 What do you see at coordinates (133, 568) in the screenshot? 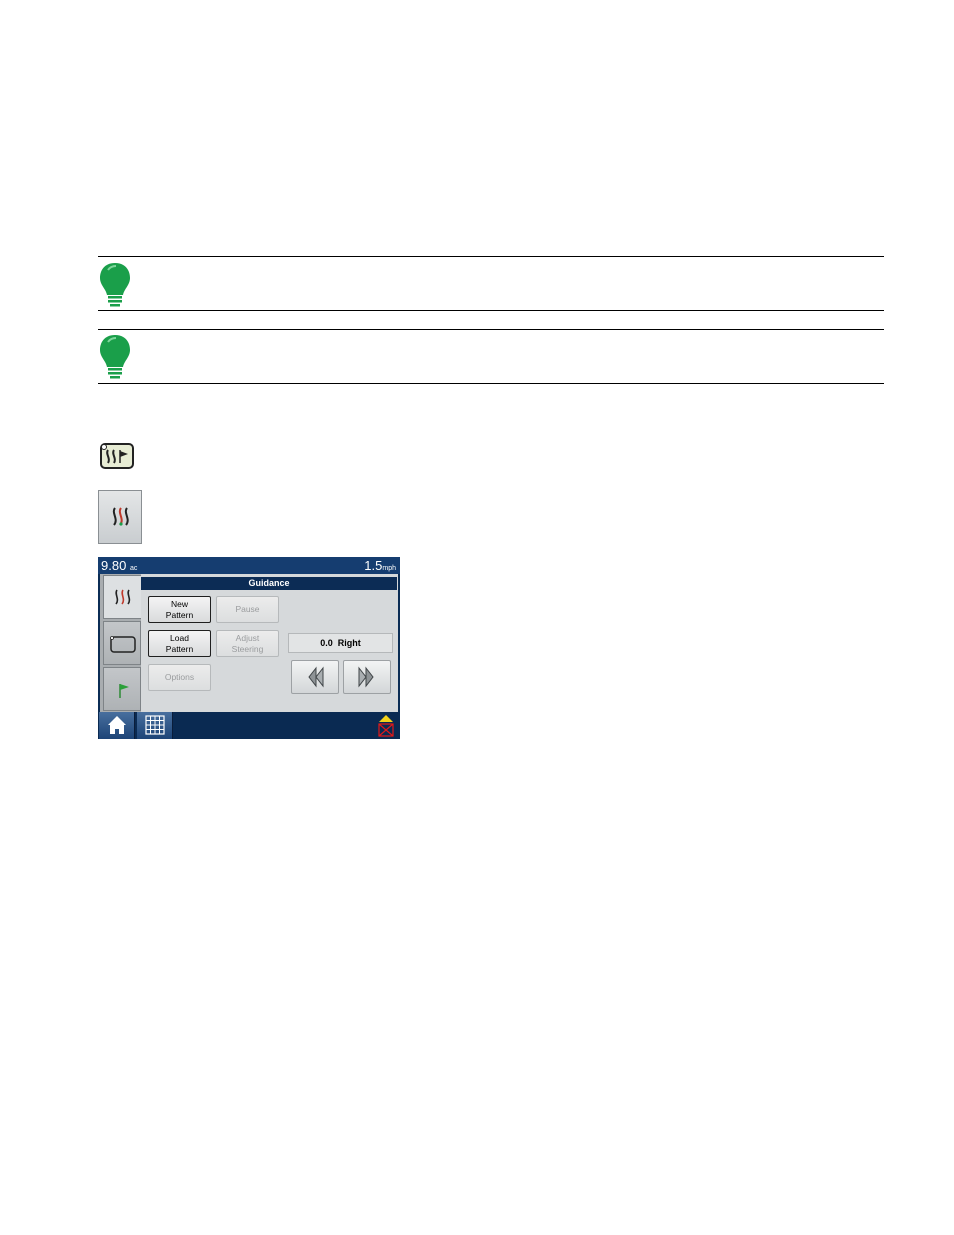
I see `area-unit: ac` at bounding box center [133, 568].